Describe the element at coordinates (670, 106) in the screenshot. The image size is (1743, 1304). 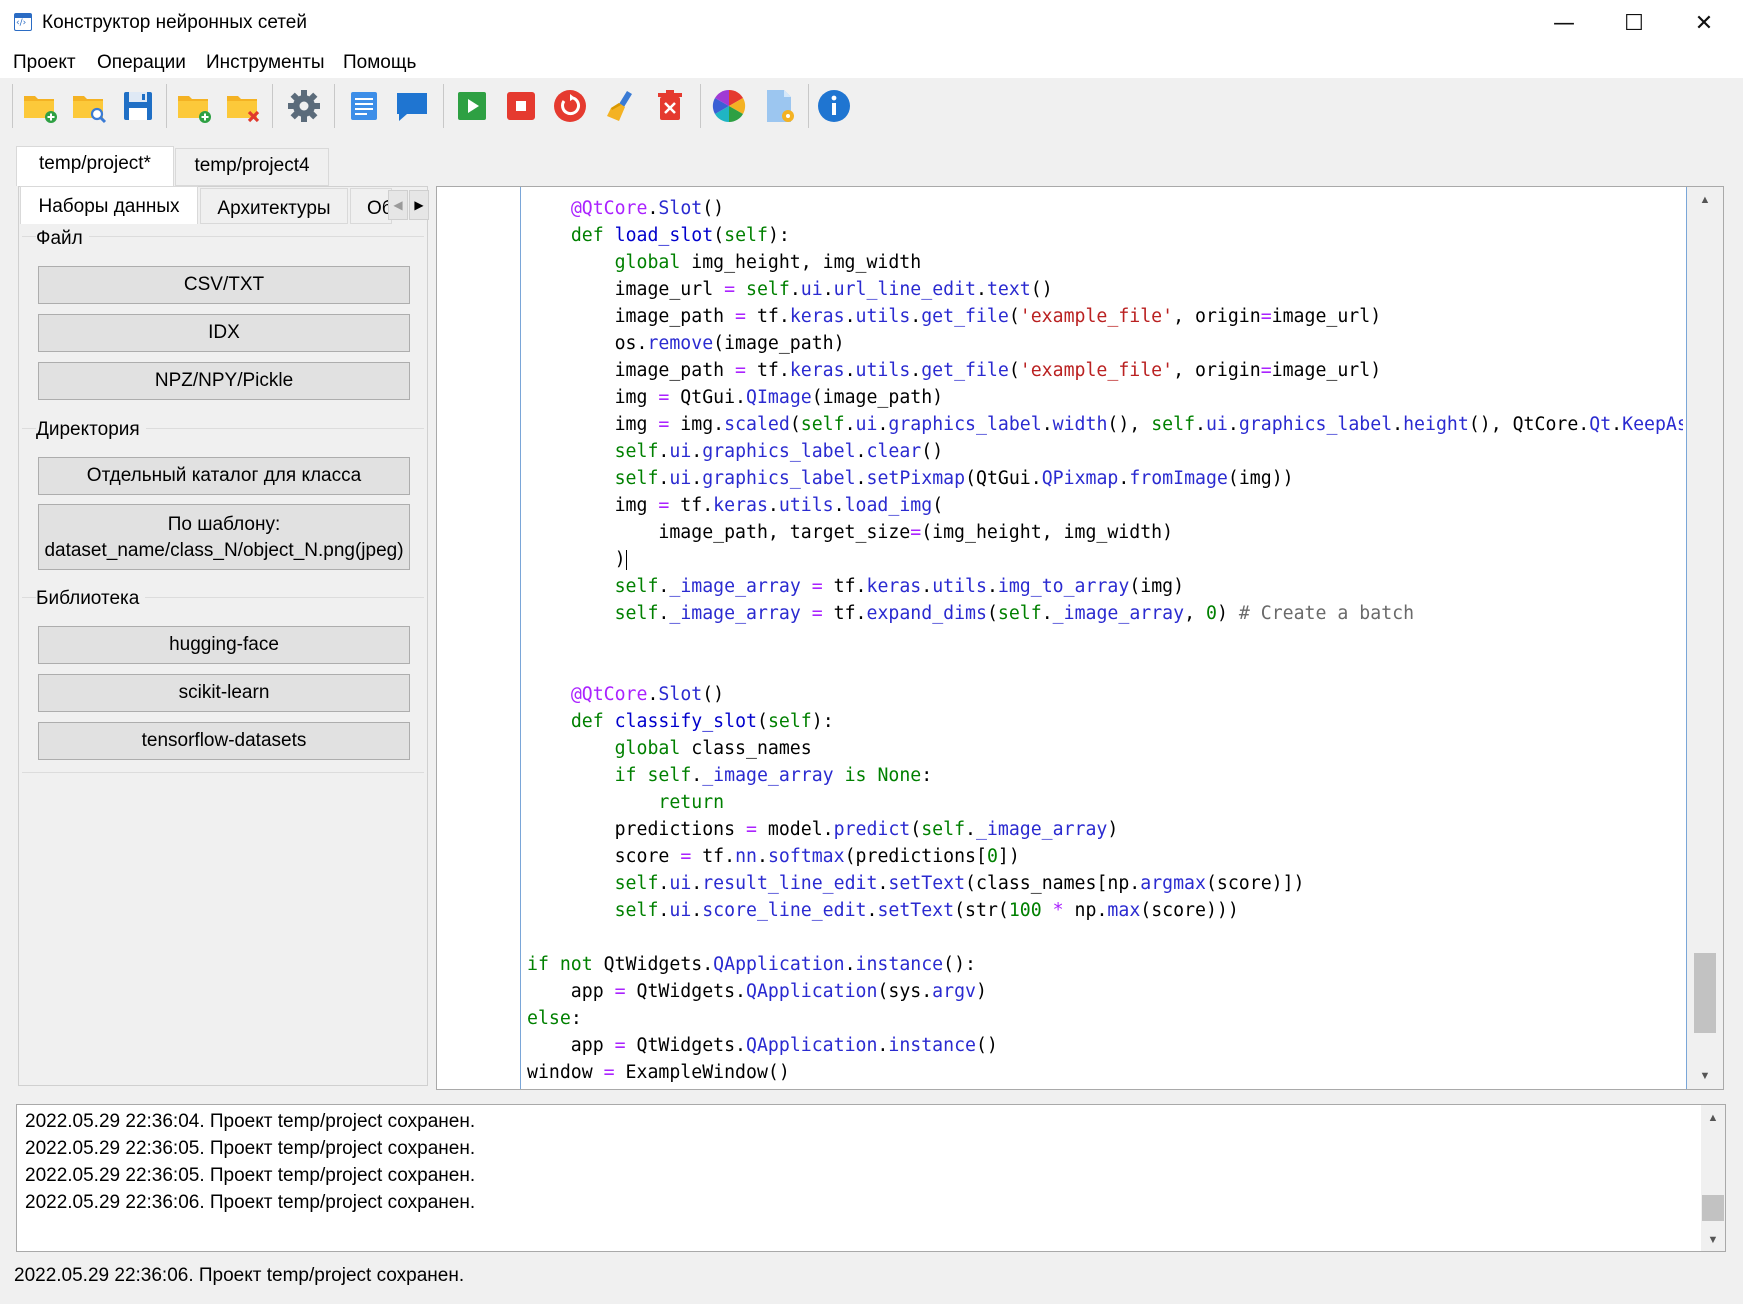
I see `delete-icon` at that location.